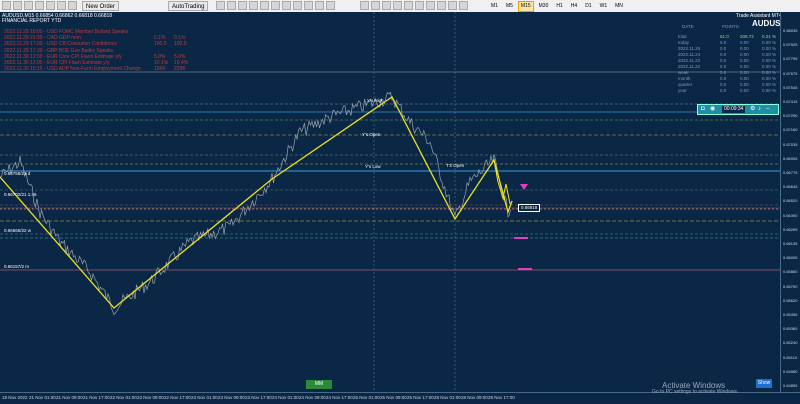 The image size is (800, 404). Describe the element at coordinates (790, 314) in the screenshot. I see `price-tick: 0.65495` at that location.